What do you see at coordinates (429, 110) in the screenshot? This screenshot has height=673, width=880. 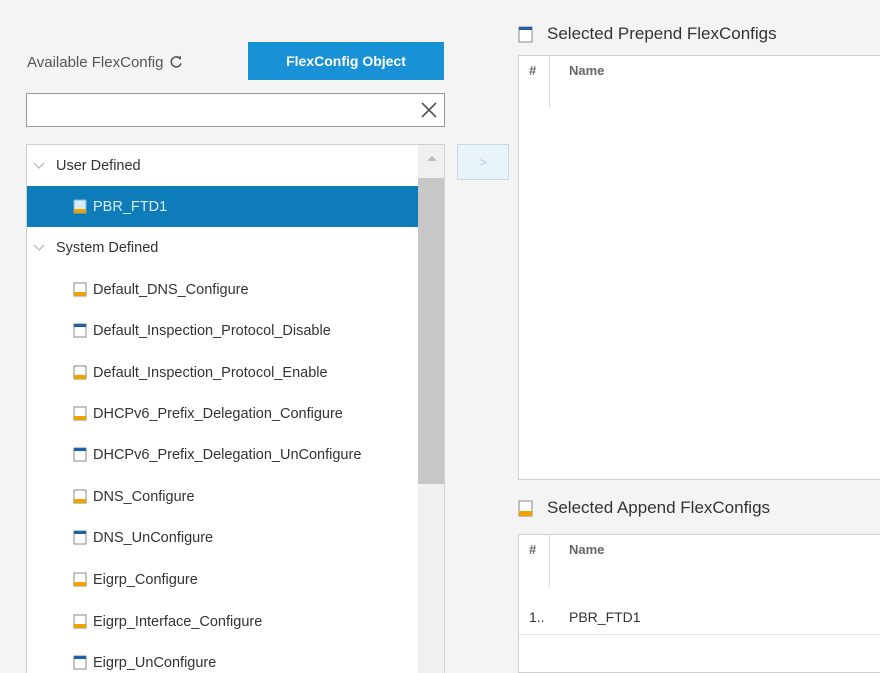 I see `close-icon` at bounding box center [429, 110].